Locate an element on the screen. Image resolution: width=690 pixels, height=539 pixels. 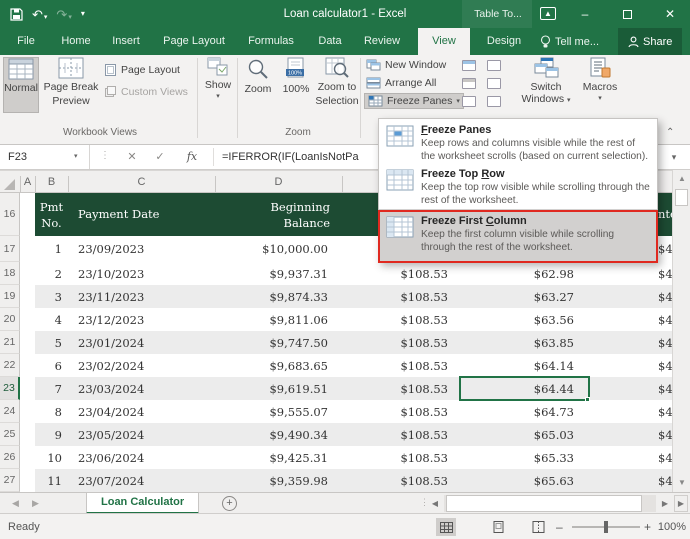
cell-principal: $65.63 is located at coordinates (525, 480).